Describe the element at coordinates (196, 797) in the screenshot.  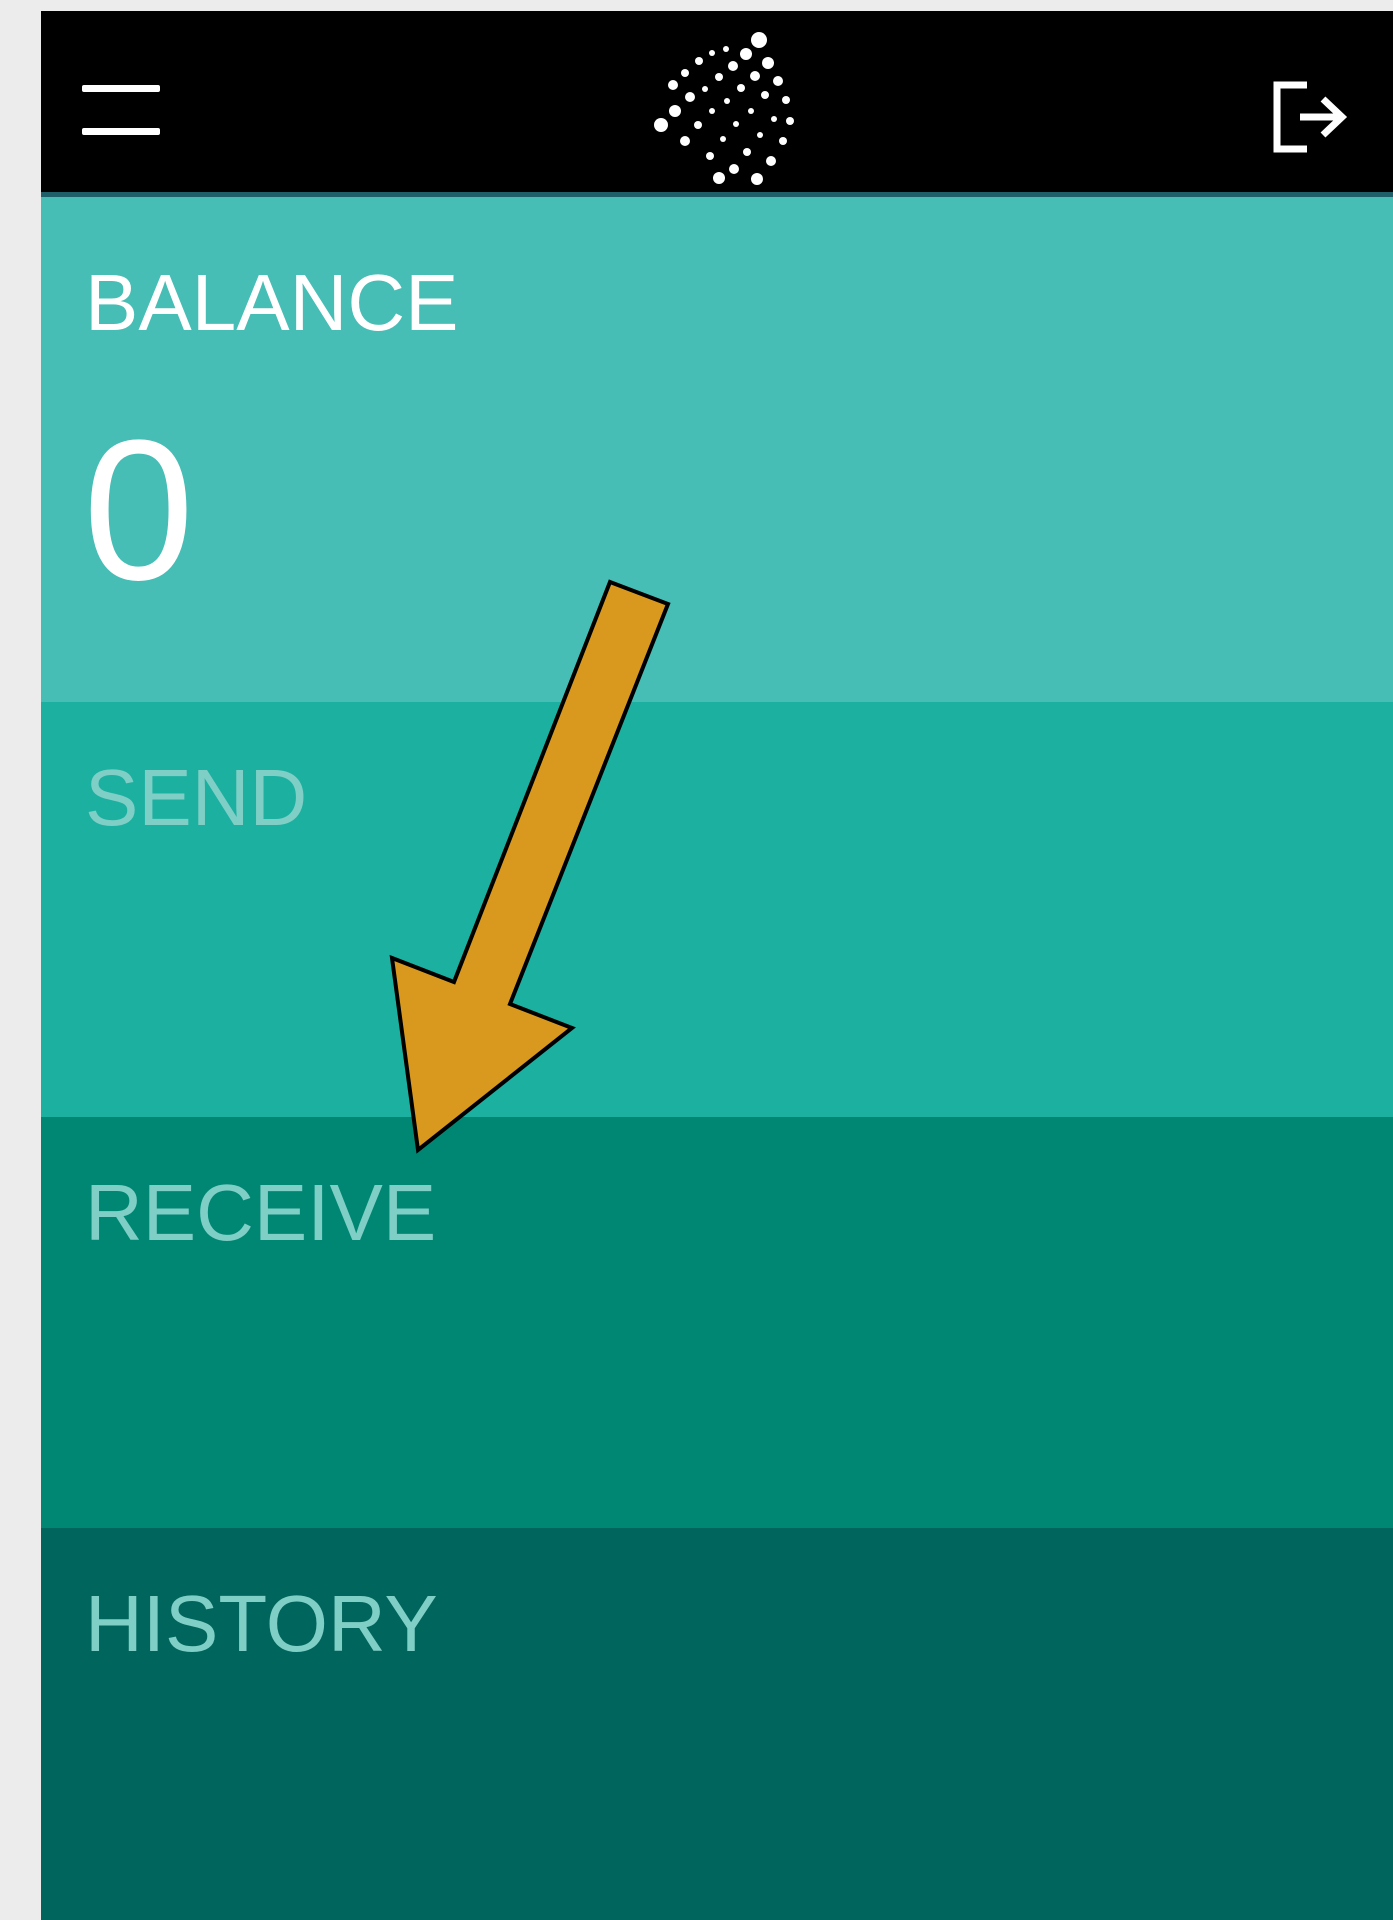
I see `send-label: SEND` at that location.